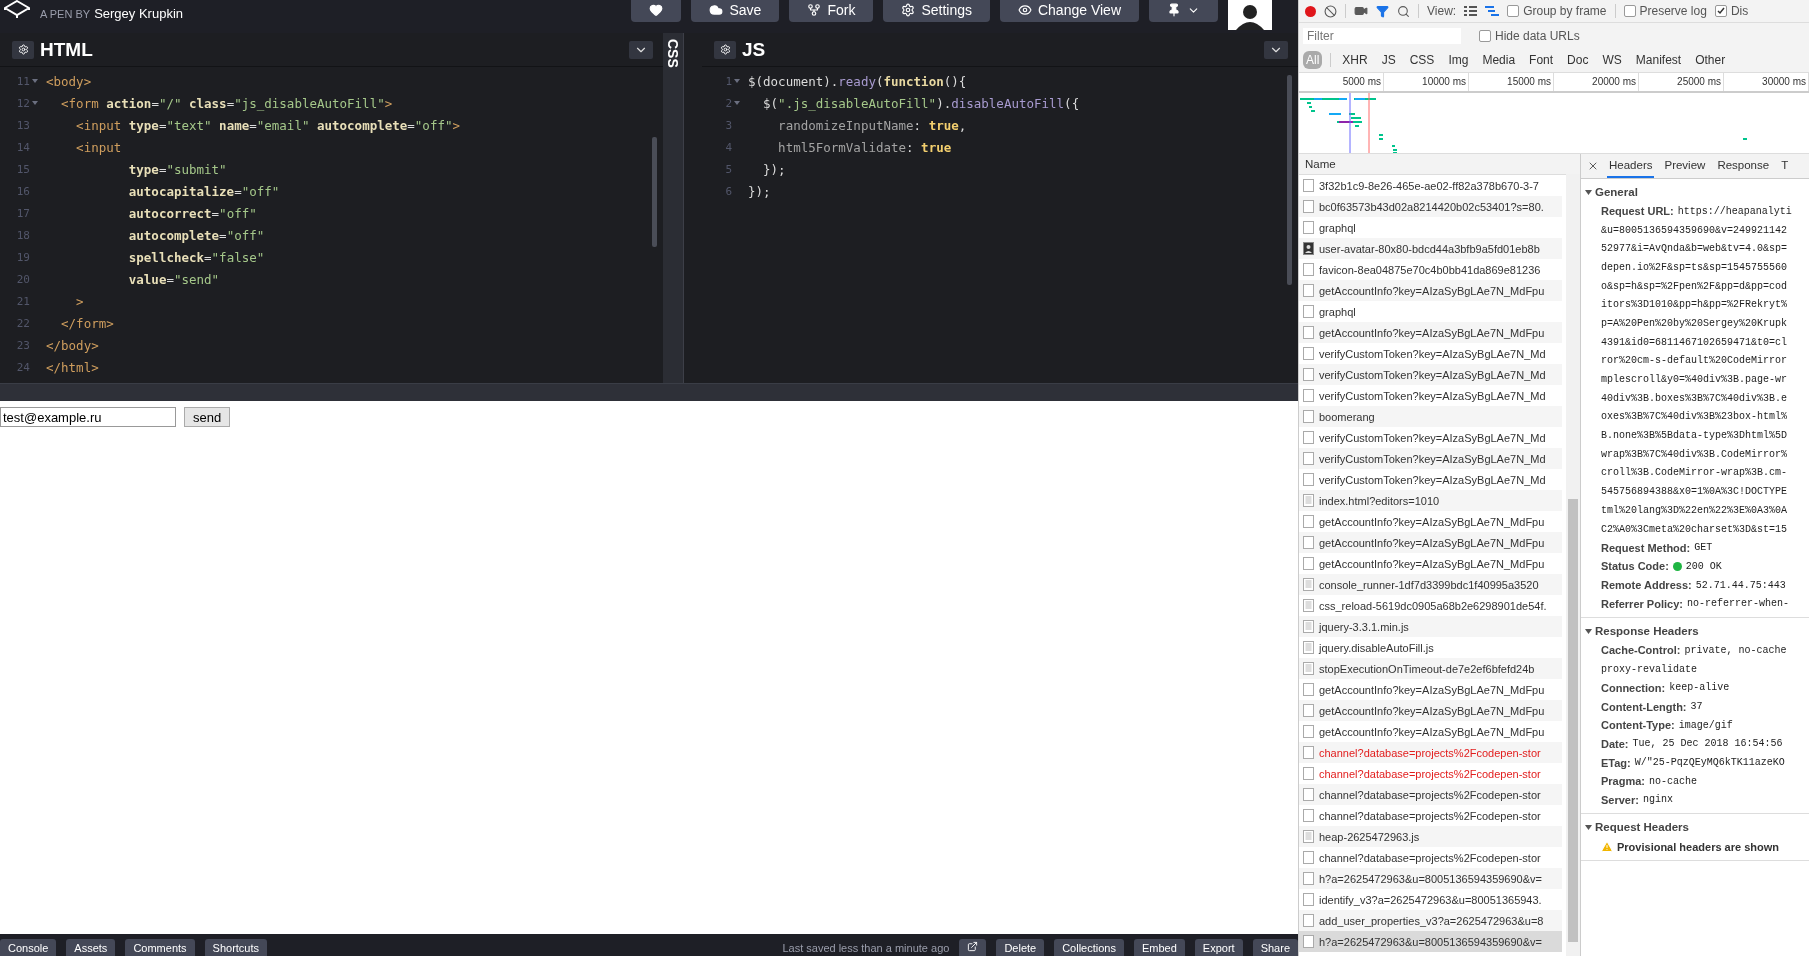  Describe the element at coordinates (1320, 164) in the screenshot. I see `column-header: Name` at that location.